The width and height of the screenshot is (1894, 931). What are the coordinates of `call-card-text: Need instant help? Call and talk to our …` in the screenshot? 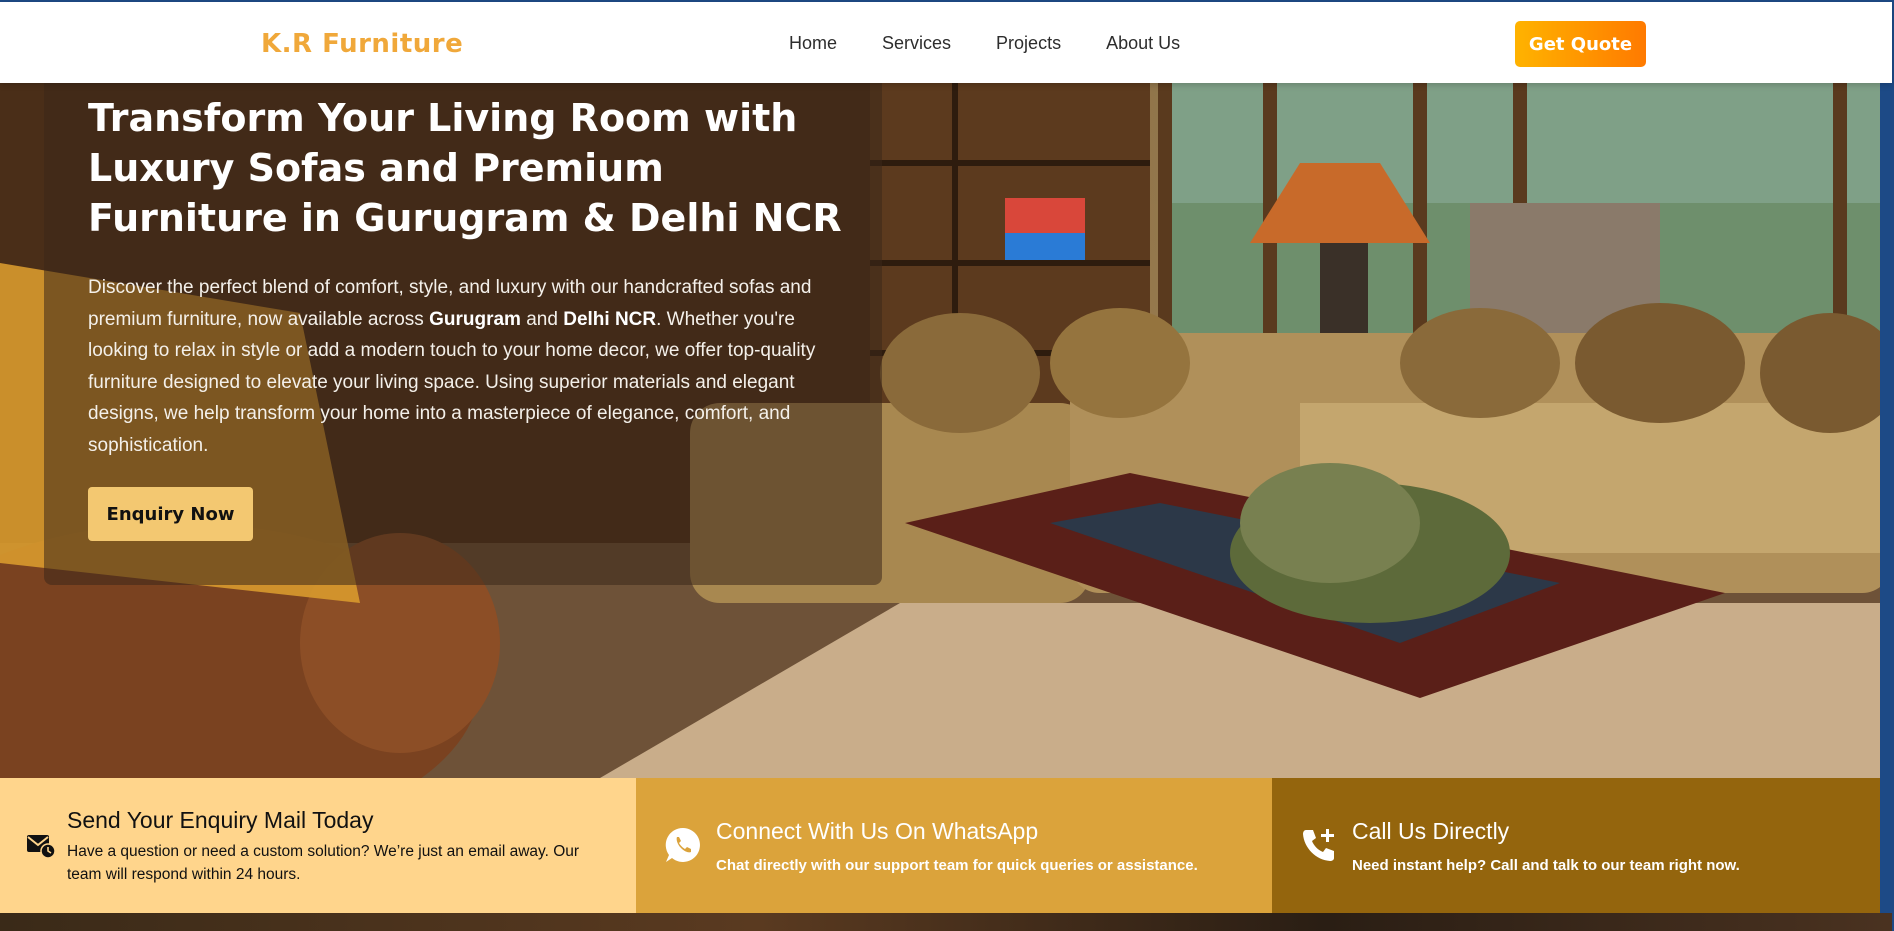 It's located at (1546, 865).